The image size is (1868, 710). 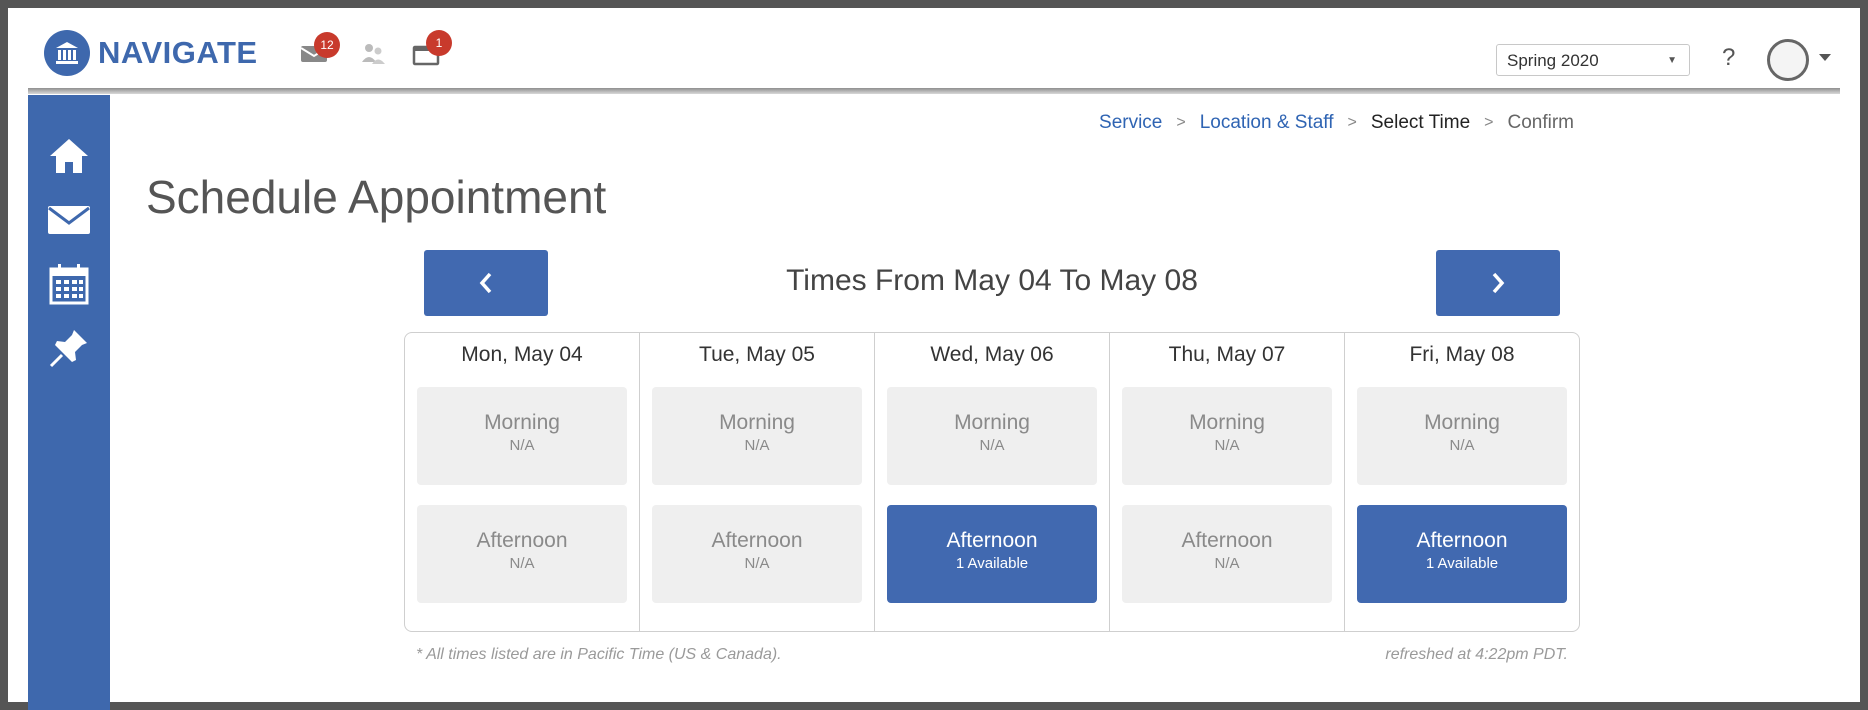 What do you see at coordinates (522, 354) in the screenshot?
I see `day-label: Mon, May 04` at bounding box center [522, 354].